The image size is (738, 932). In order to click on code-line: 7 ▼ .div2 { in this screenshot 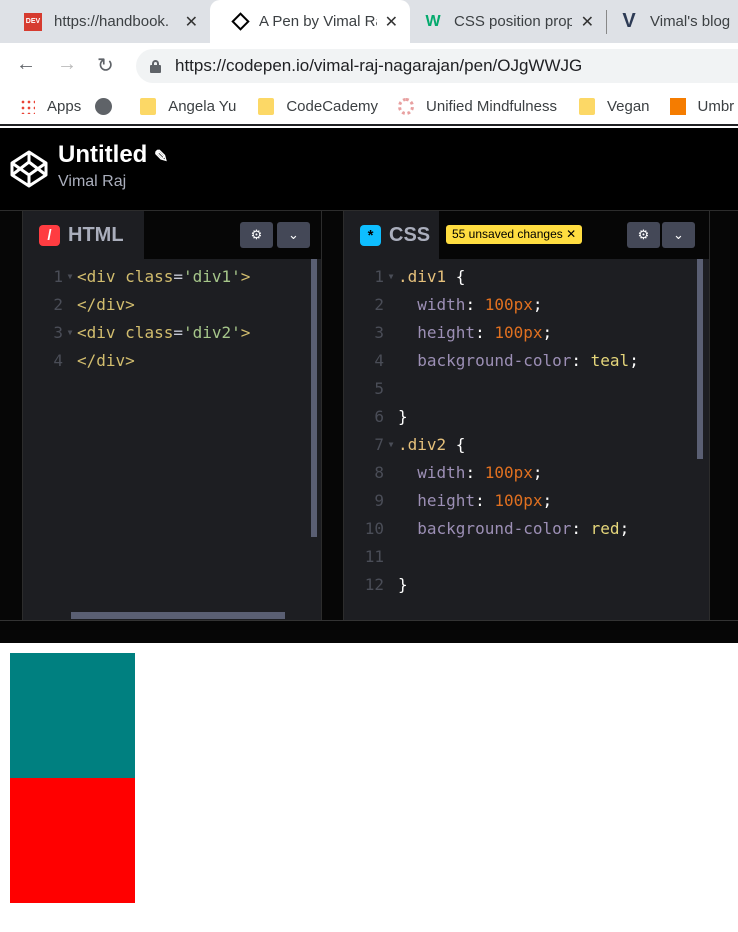, I will do `click(491, 445)`.